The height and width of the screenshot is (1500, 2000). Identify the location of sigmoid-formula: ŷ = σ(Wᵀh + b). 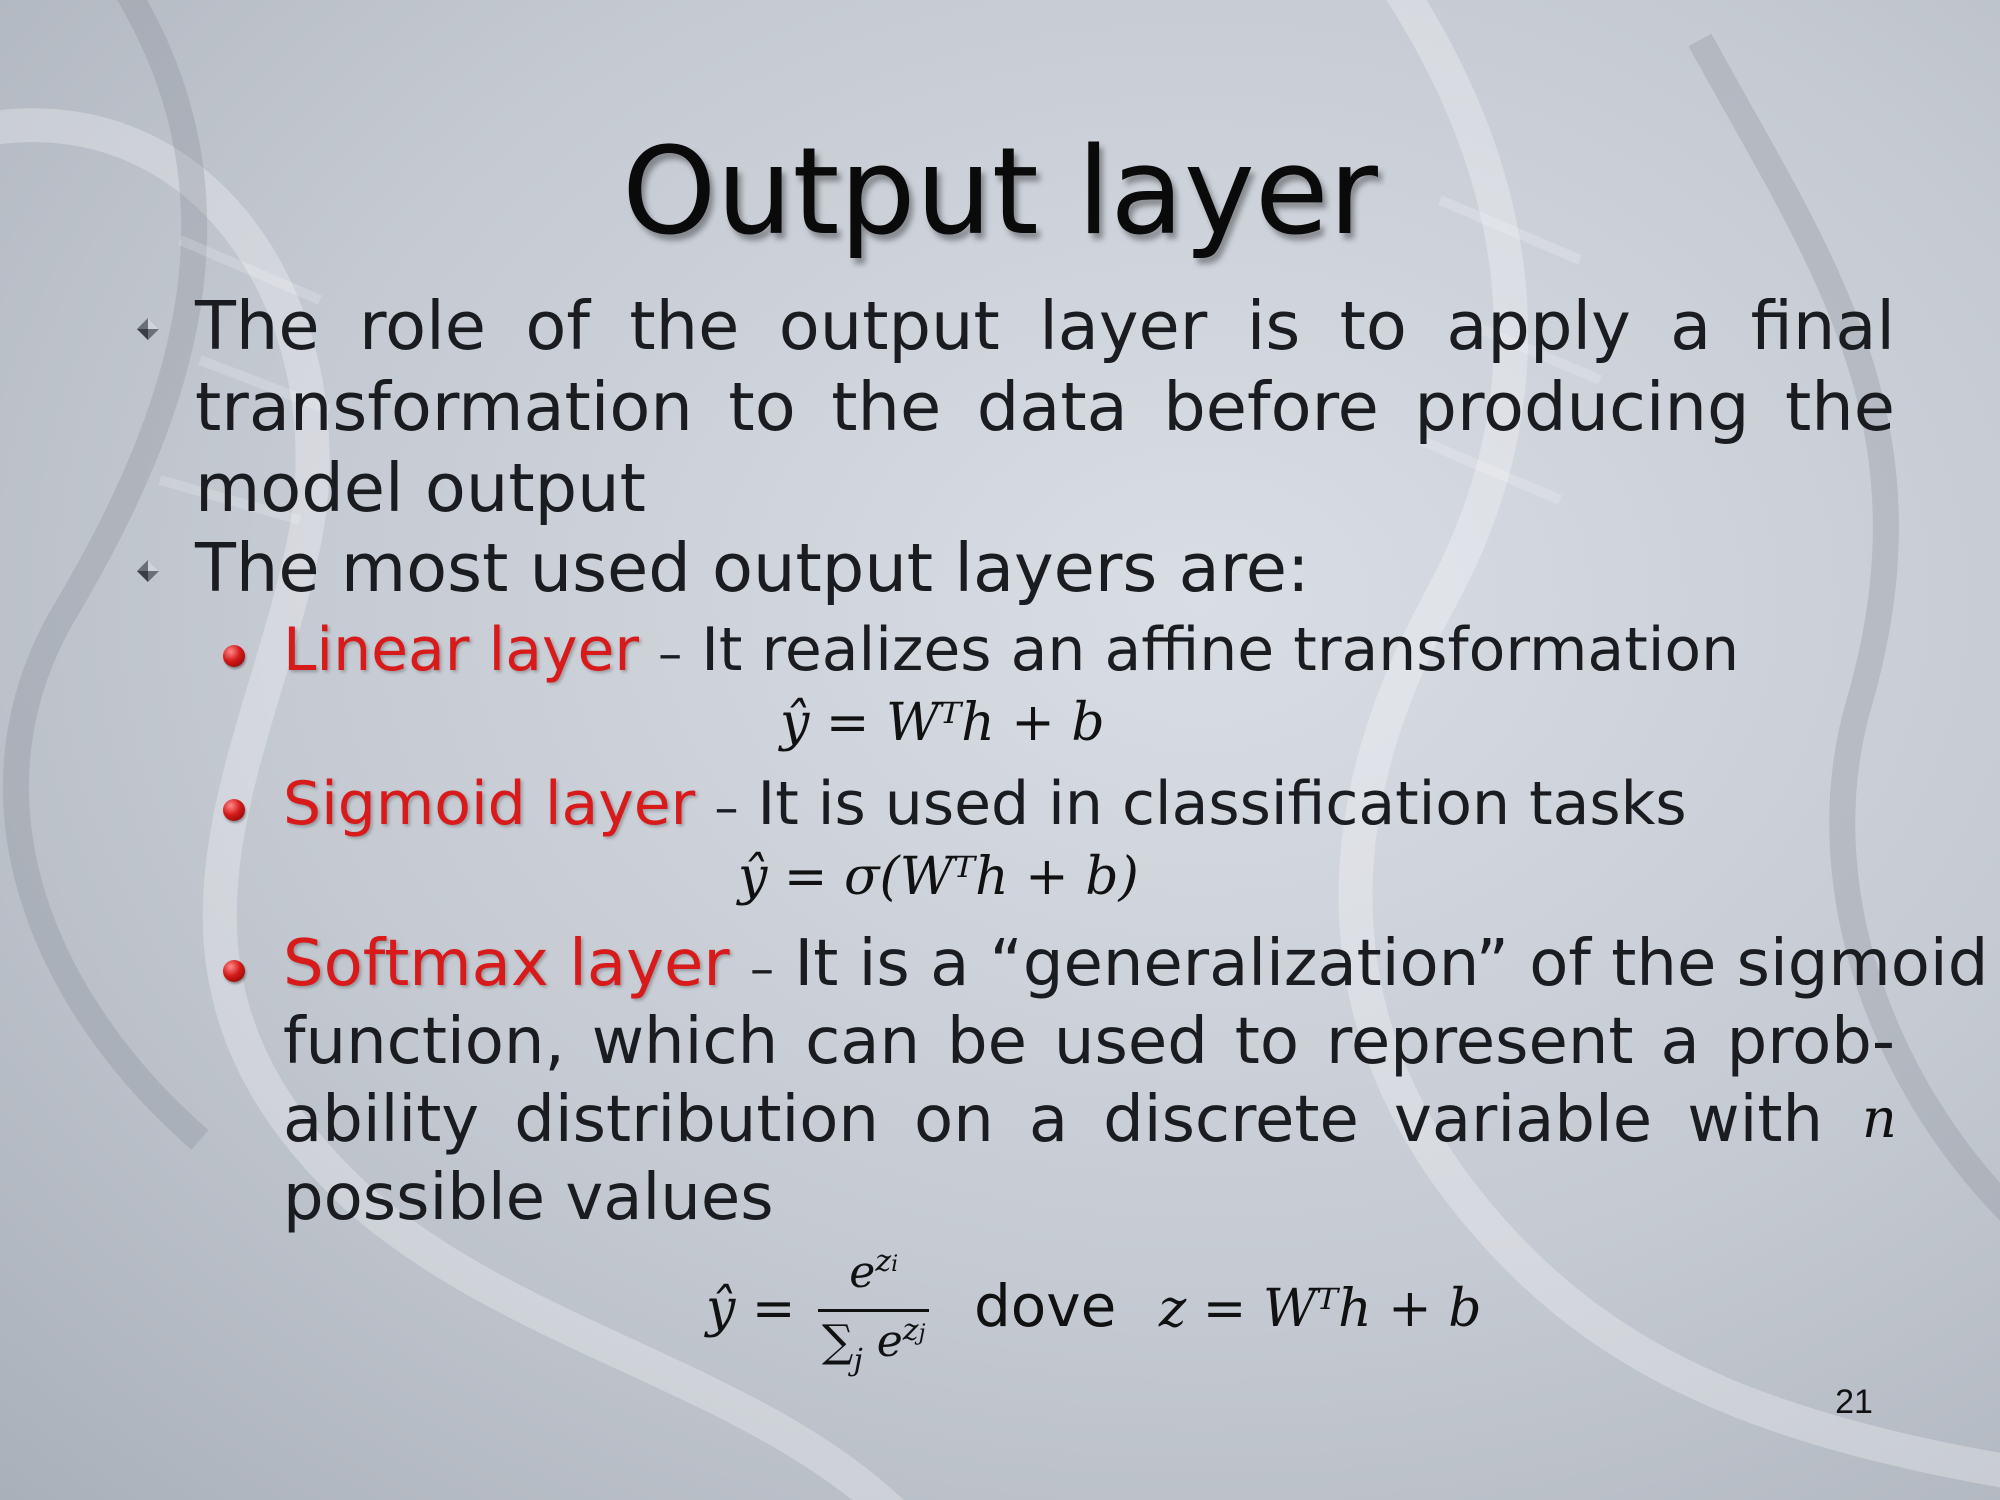
(938, 877).